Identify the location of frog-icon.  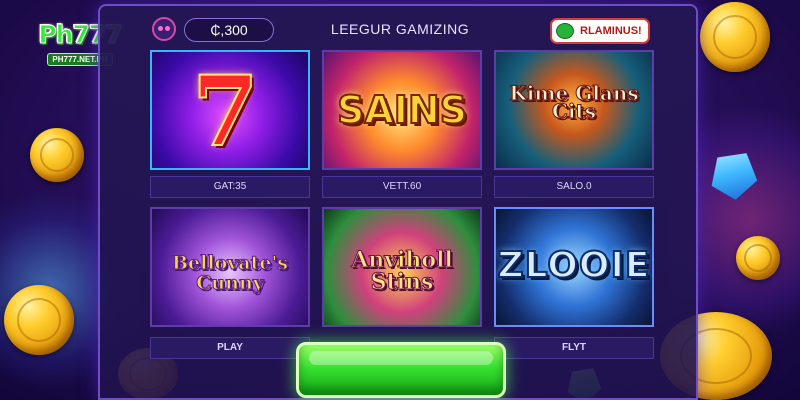
(565, 31).